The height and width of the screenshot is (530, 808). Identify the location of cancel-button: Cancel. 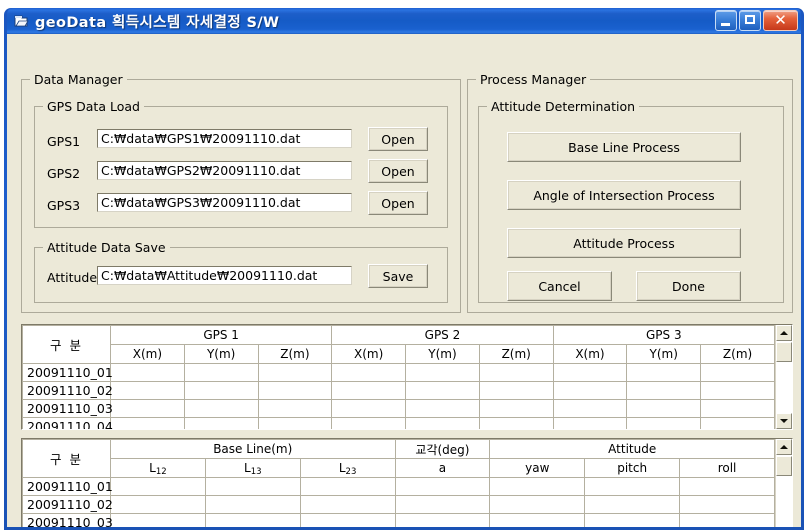
(559, 286).